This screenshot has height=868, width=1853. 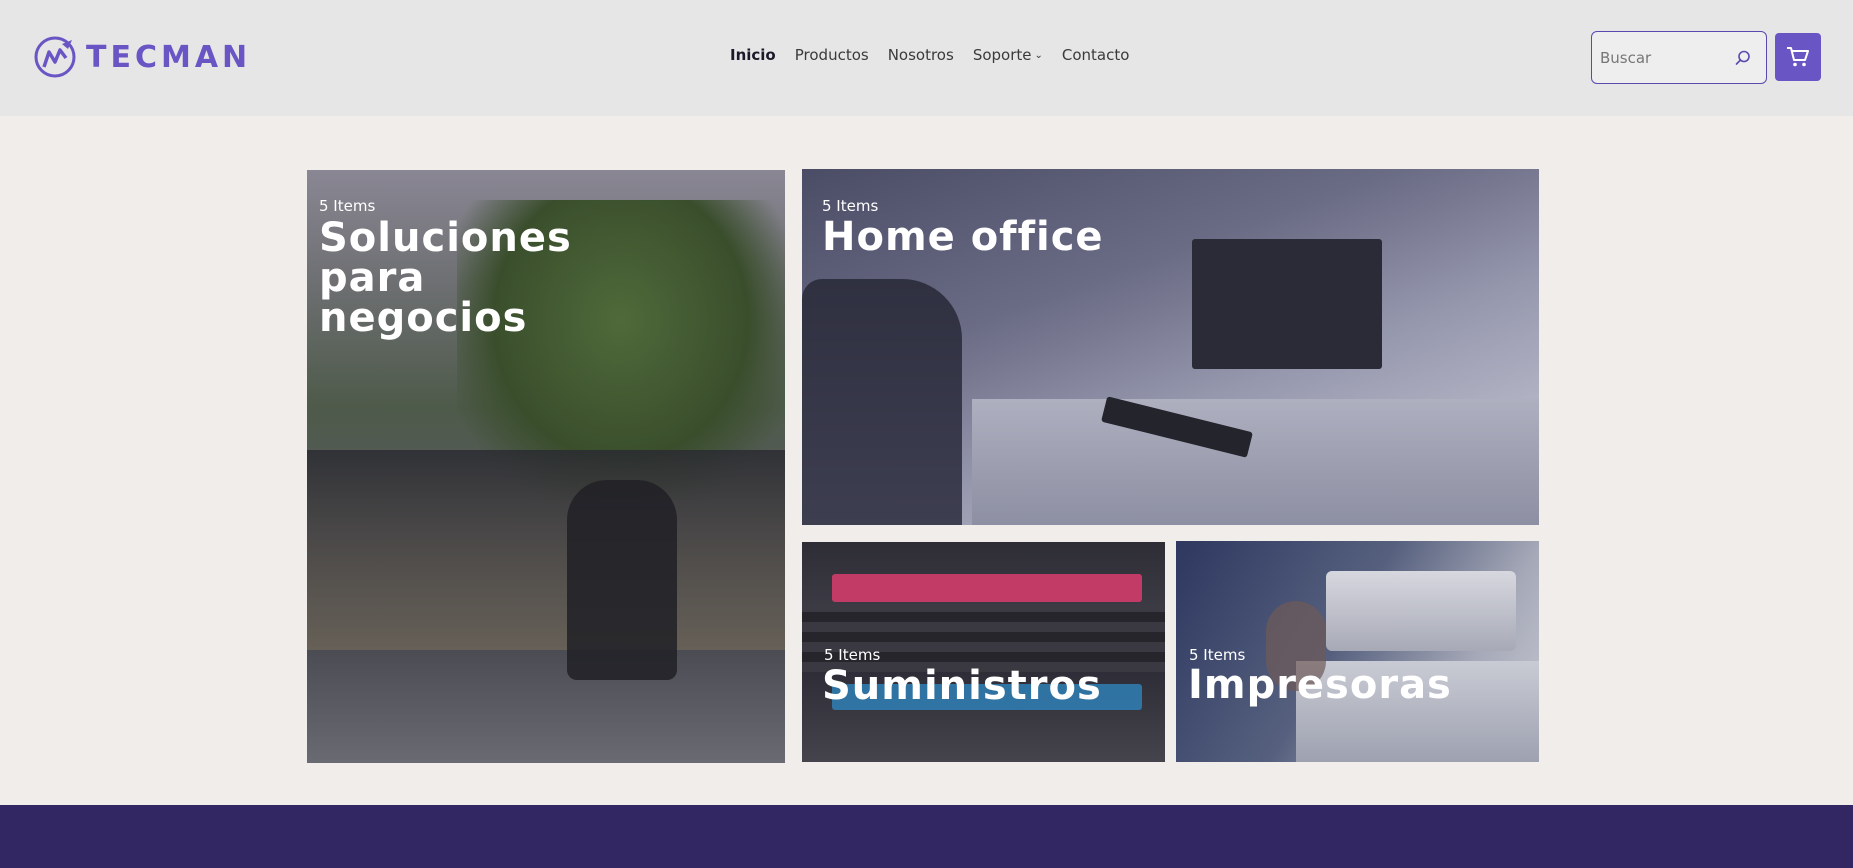 I want to click on nav-item-productos: Productos, so click(x=832, y=55).